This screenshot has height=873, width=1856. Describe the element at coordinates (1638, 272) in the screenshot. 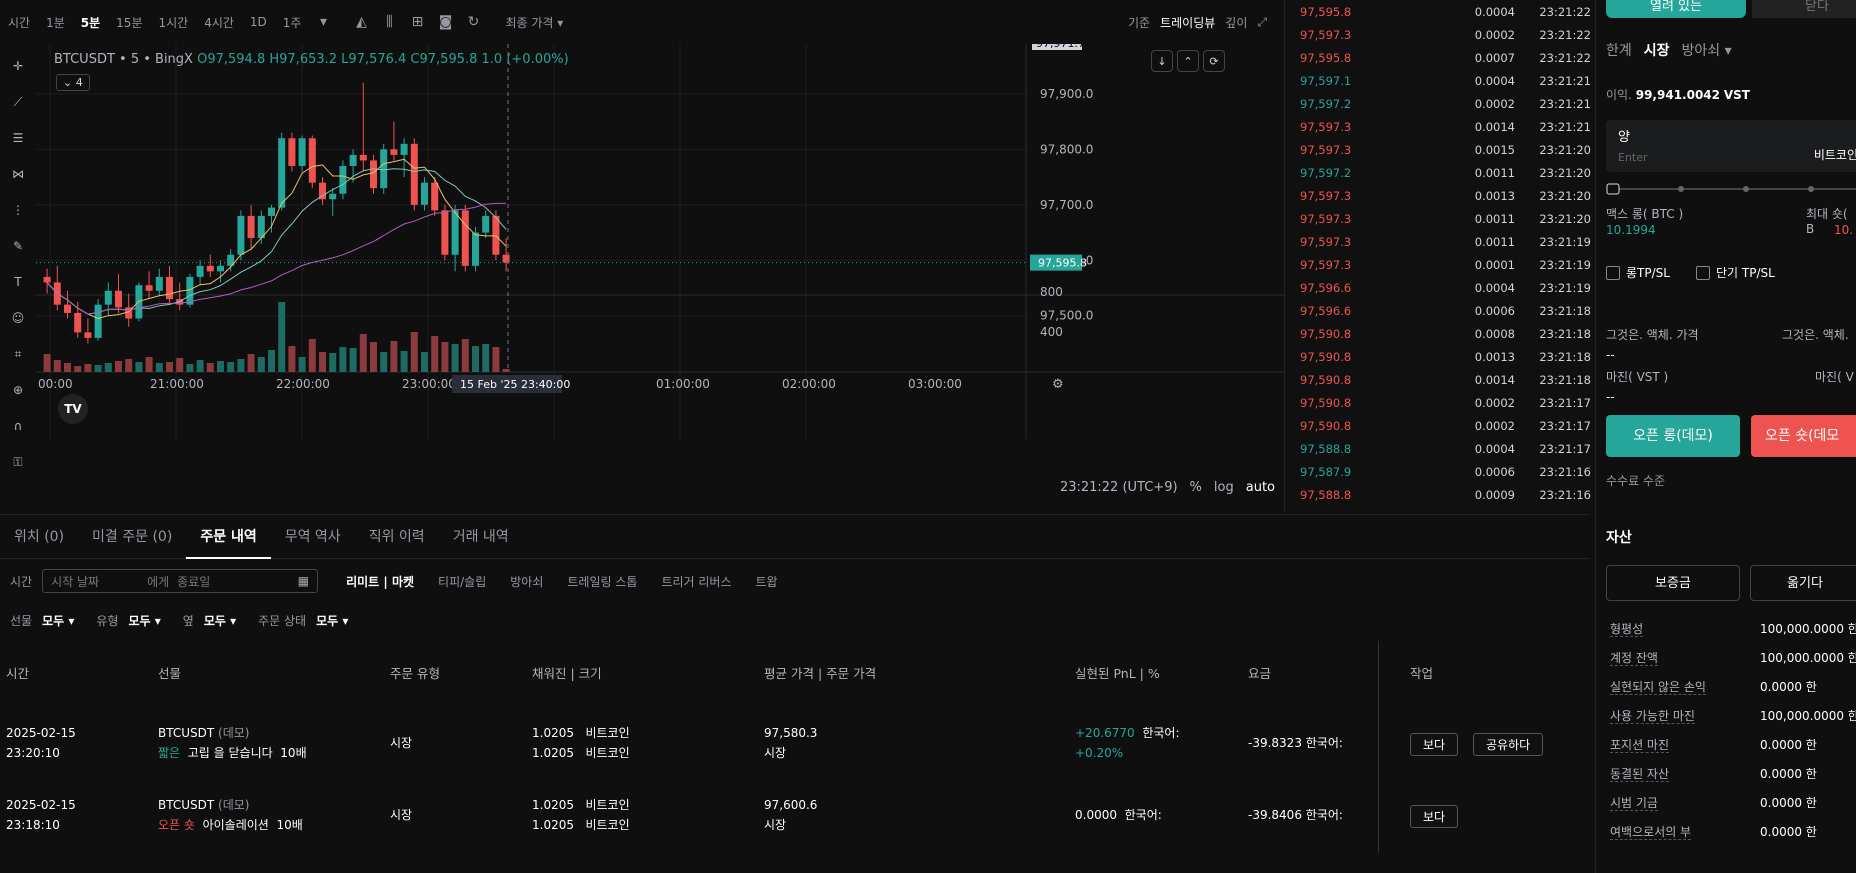

I see `long-tpsl-checkbox: 롱TP/SL` at that location.